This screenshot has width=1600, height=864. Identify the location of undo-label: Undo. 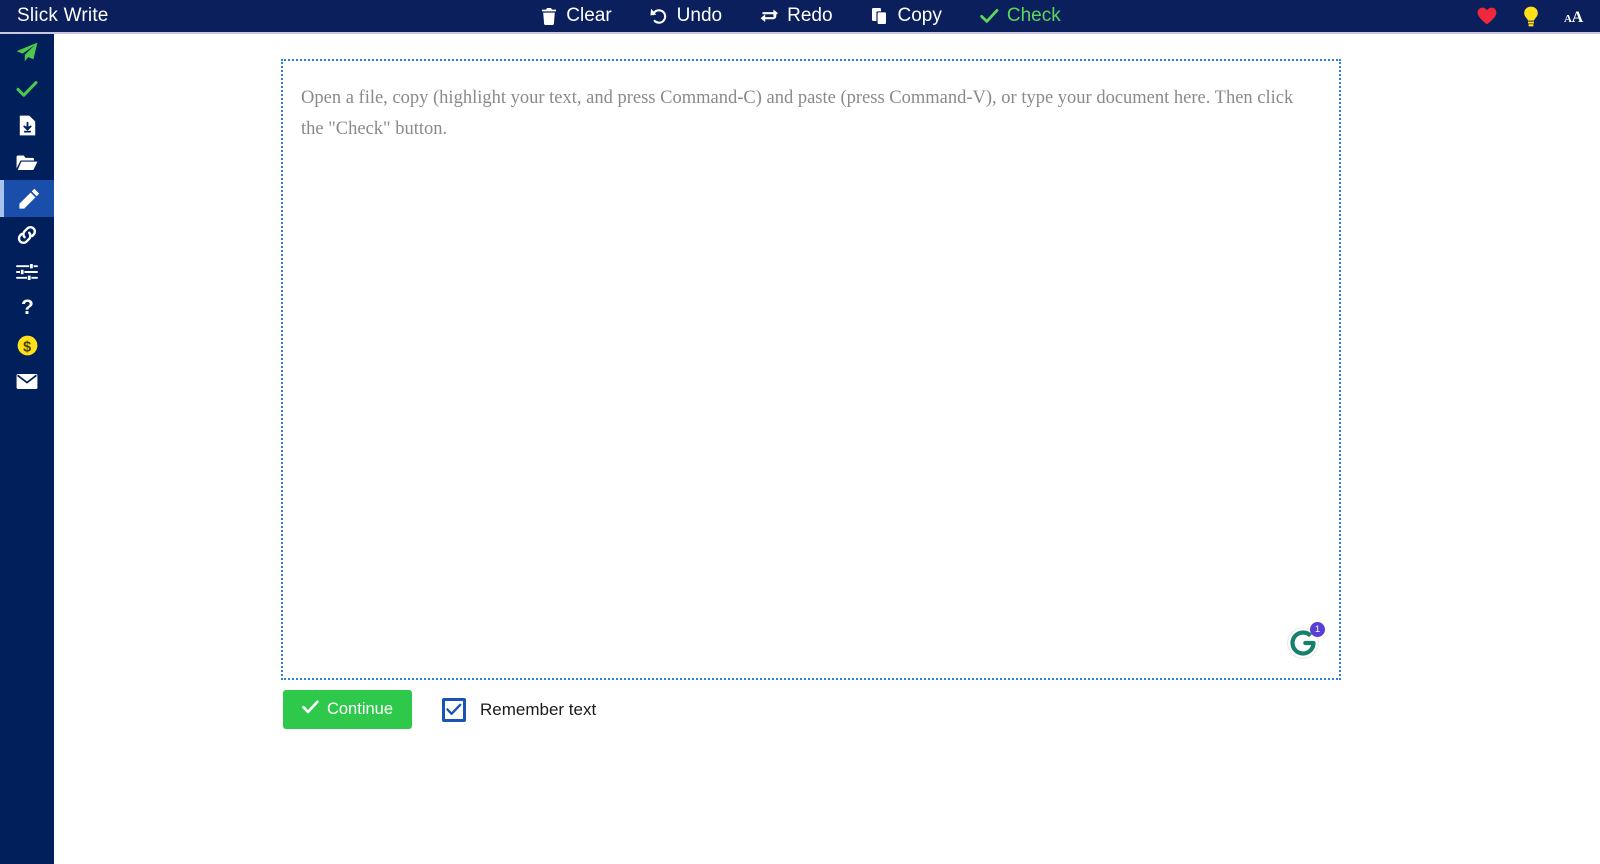
(699, 15).